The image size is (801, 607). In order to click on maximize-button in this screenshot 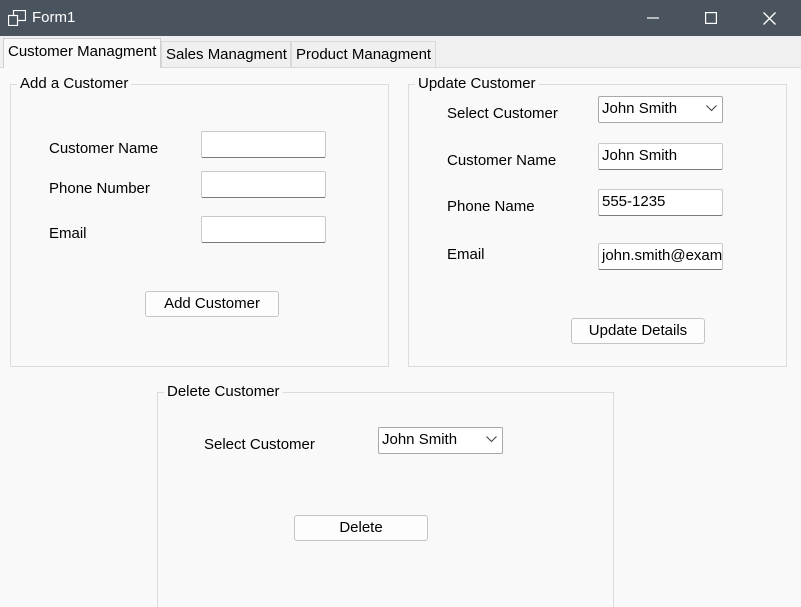, I will do `click(711, 18)`.